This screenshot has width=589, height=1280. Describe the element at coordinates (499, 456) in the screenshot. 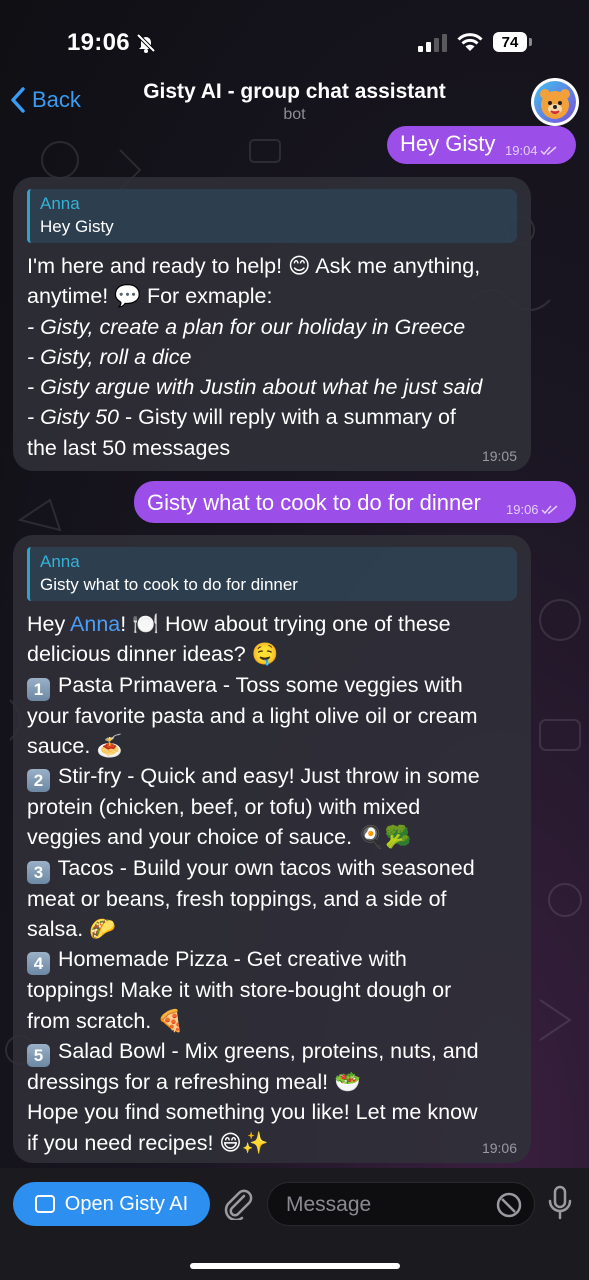

I see `message-timestamp: 19:05` at that location.